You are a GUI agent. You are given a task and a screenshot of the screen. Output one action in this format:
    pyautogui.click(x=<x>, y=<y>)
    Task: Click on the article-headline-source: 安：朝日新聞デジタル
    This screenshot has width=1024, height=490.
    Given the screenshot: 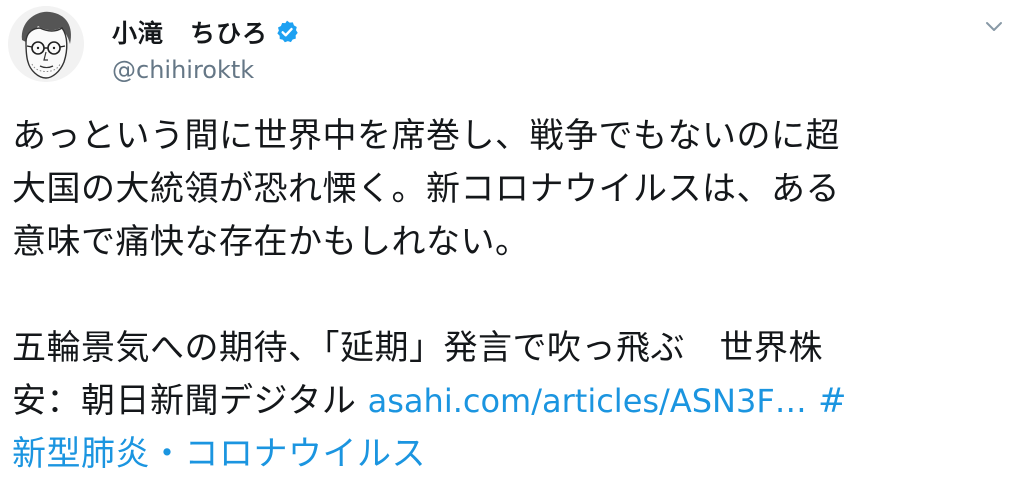 What is the action you would take?
    pyautogui.click(x=190, y=401)
    